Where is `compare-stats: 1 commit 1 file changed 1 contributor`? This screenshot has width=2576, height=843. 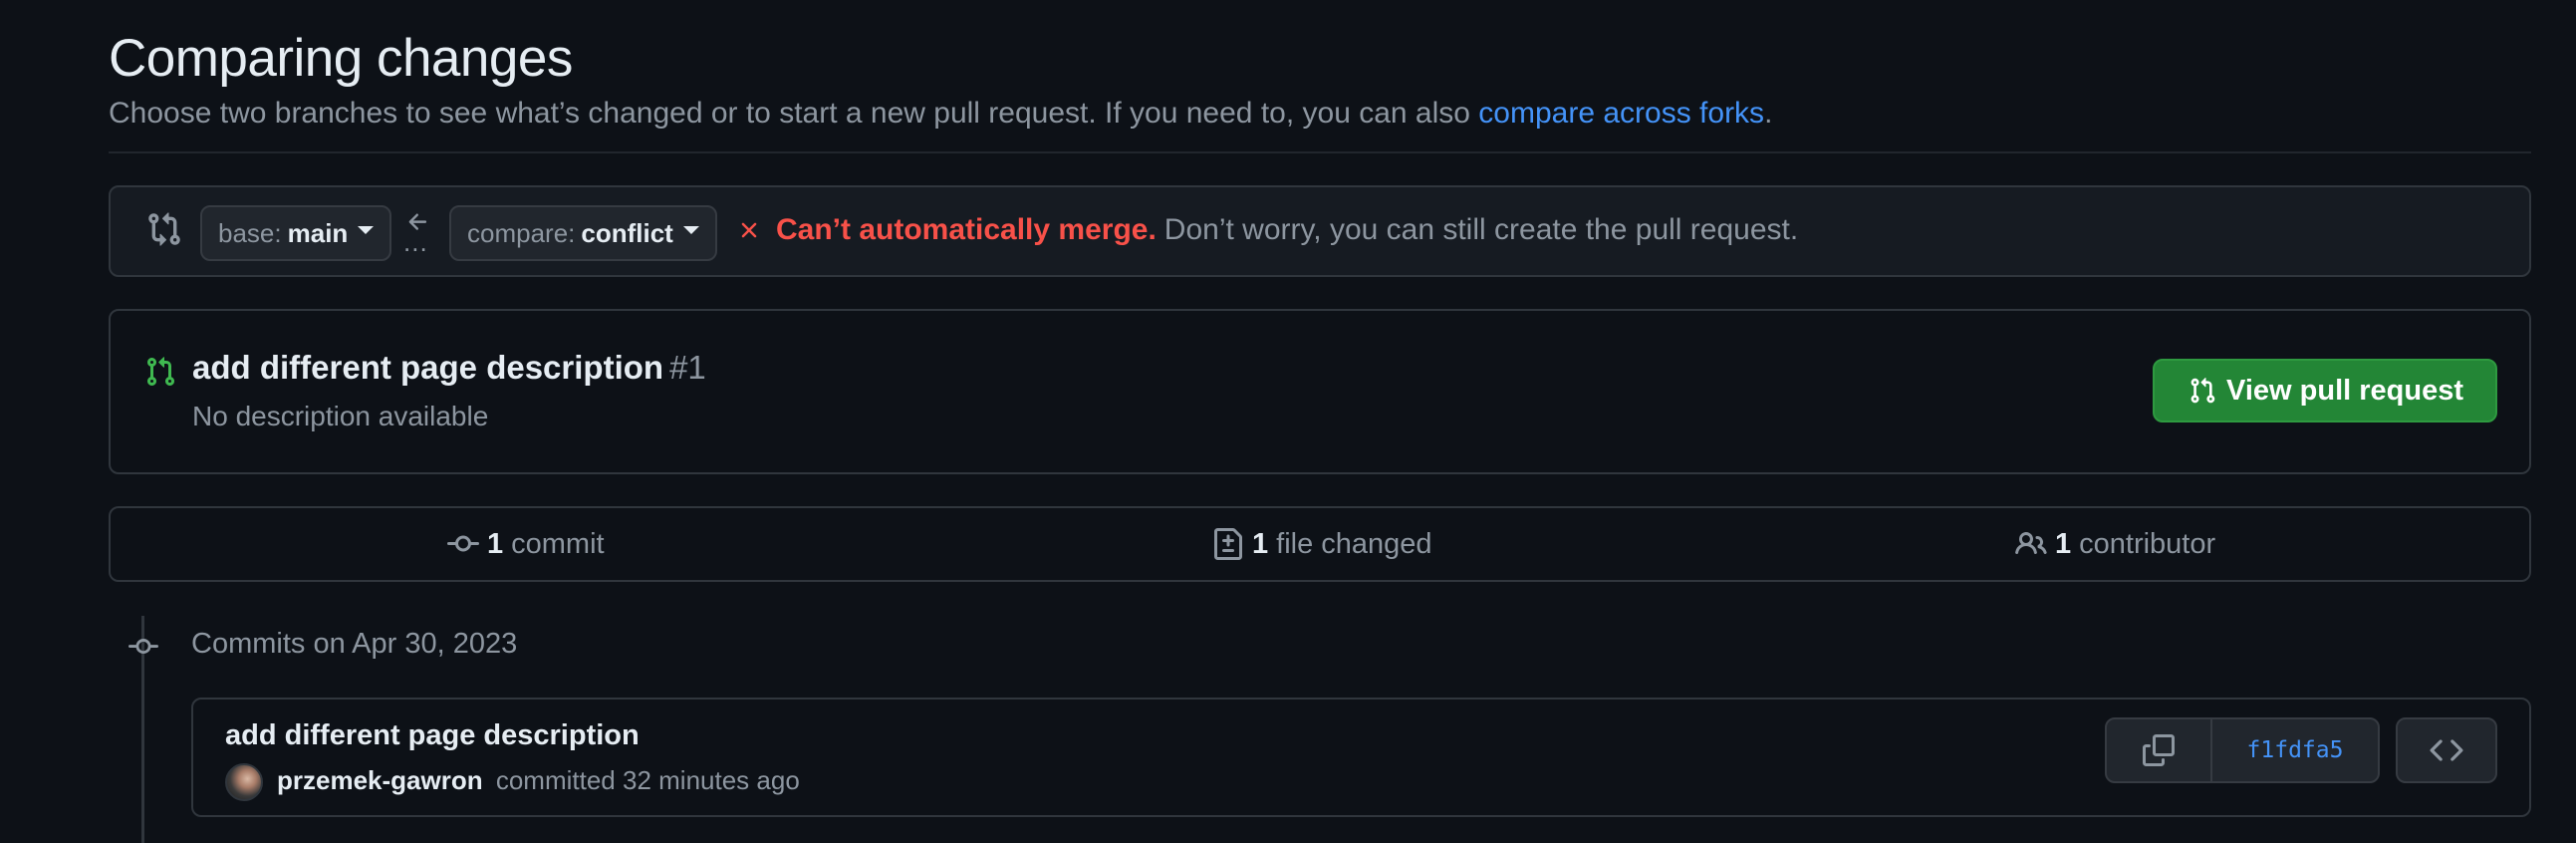 compare-stats: 1 commit 1 file changed 1 contributor is located at coordinates (1320, 544).